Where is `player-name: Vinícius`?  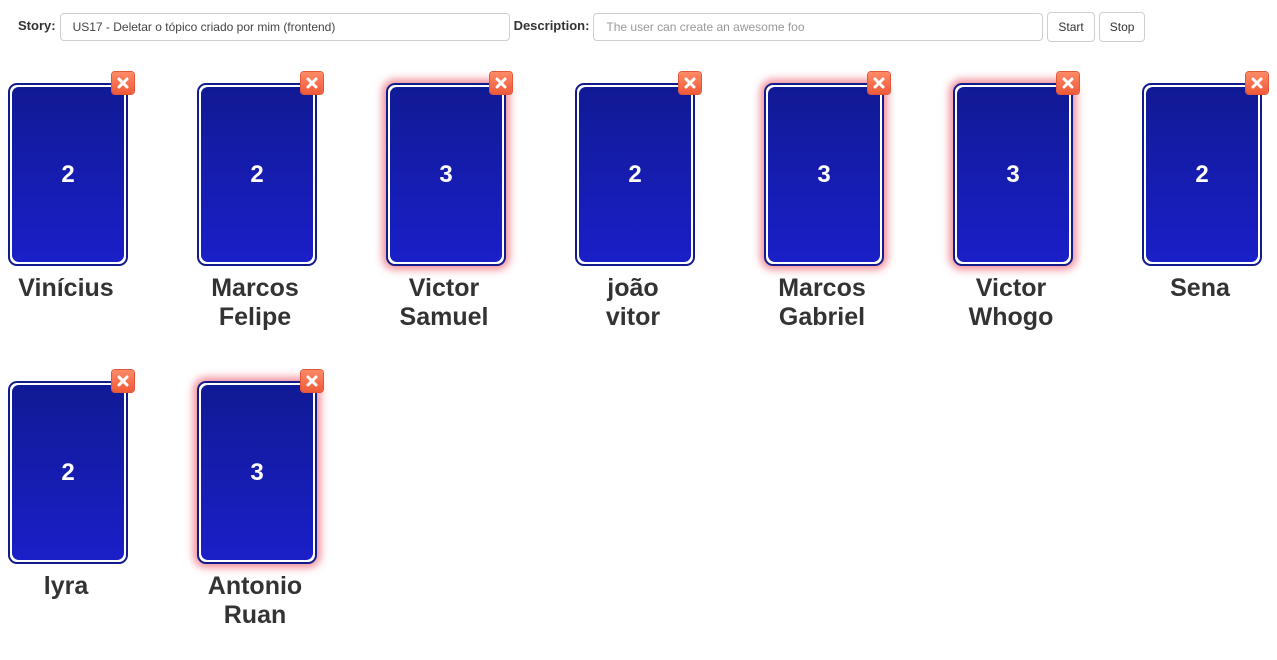 player-name: Vinícius is located at coordinates (66, 288).